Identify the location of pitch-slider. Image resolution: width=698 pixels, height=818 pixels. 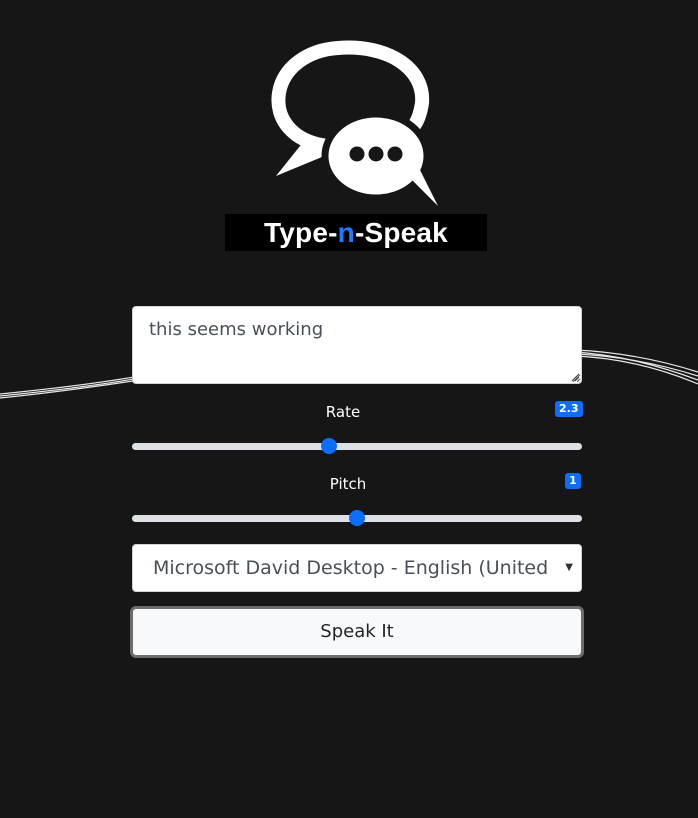
(357, 518).